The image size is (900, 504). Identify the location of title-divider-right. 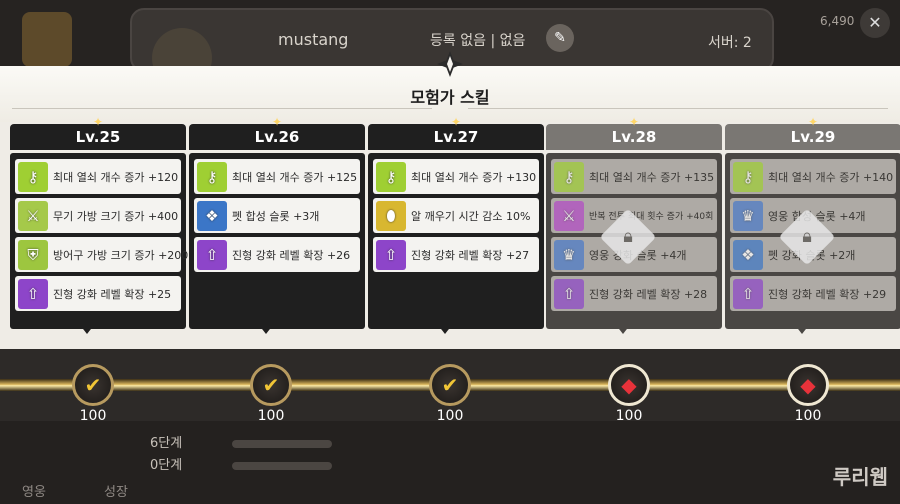
(678, 108).